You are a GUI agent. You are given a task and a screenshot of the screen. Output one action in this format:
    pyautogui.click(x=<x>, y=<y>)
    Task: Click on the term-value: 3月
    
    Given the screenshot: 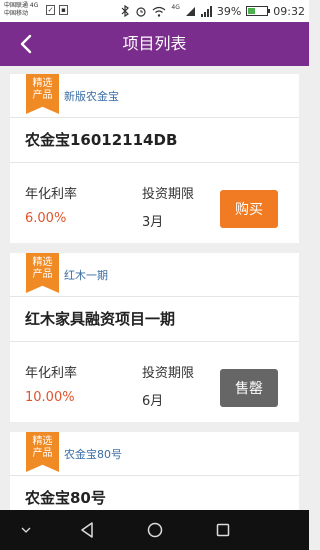 What is the action you would take?
    pyautogui.click(x=153, y=222)
    